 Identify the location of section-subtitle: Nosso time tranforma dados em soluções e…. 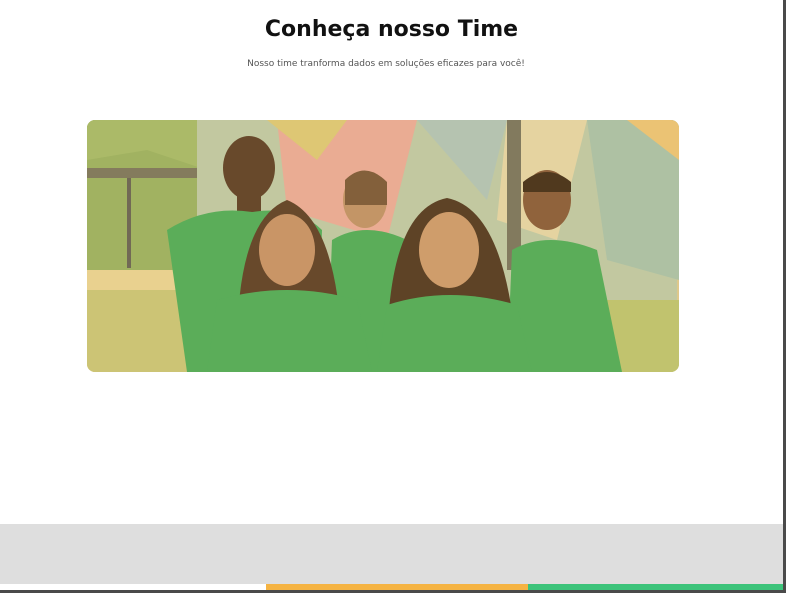
(386, 64).